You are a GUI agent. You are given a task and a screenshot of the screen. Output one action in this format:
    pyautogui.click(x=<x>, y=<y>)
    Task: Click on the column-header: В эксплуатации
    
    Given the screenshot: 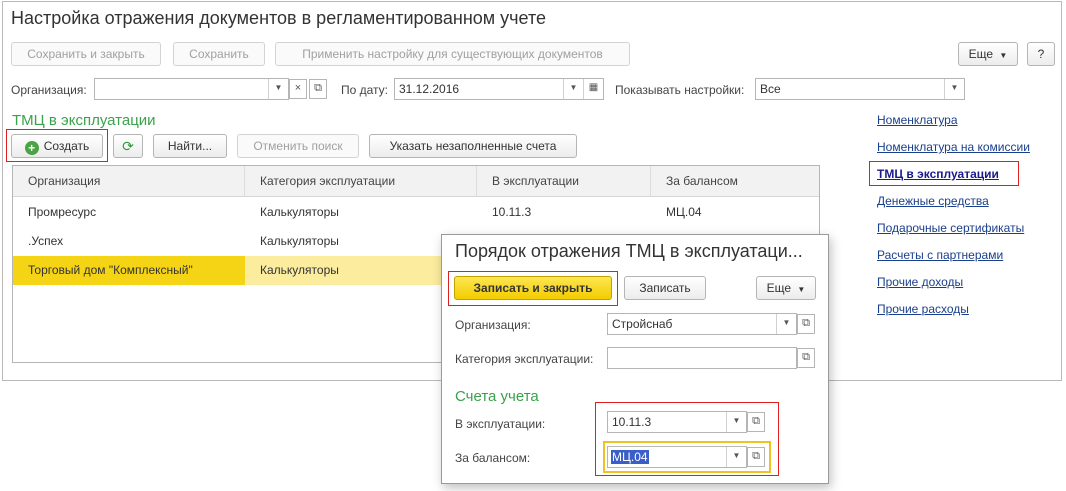 What is the action you would take?
    pyautogui.click(x=564, y=181)
    